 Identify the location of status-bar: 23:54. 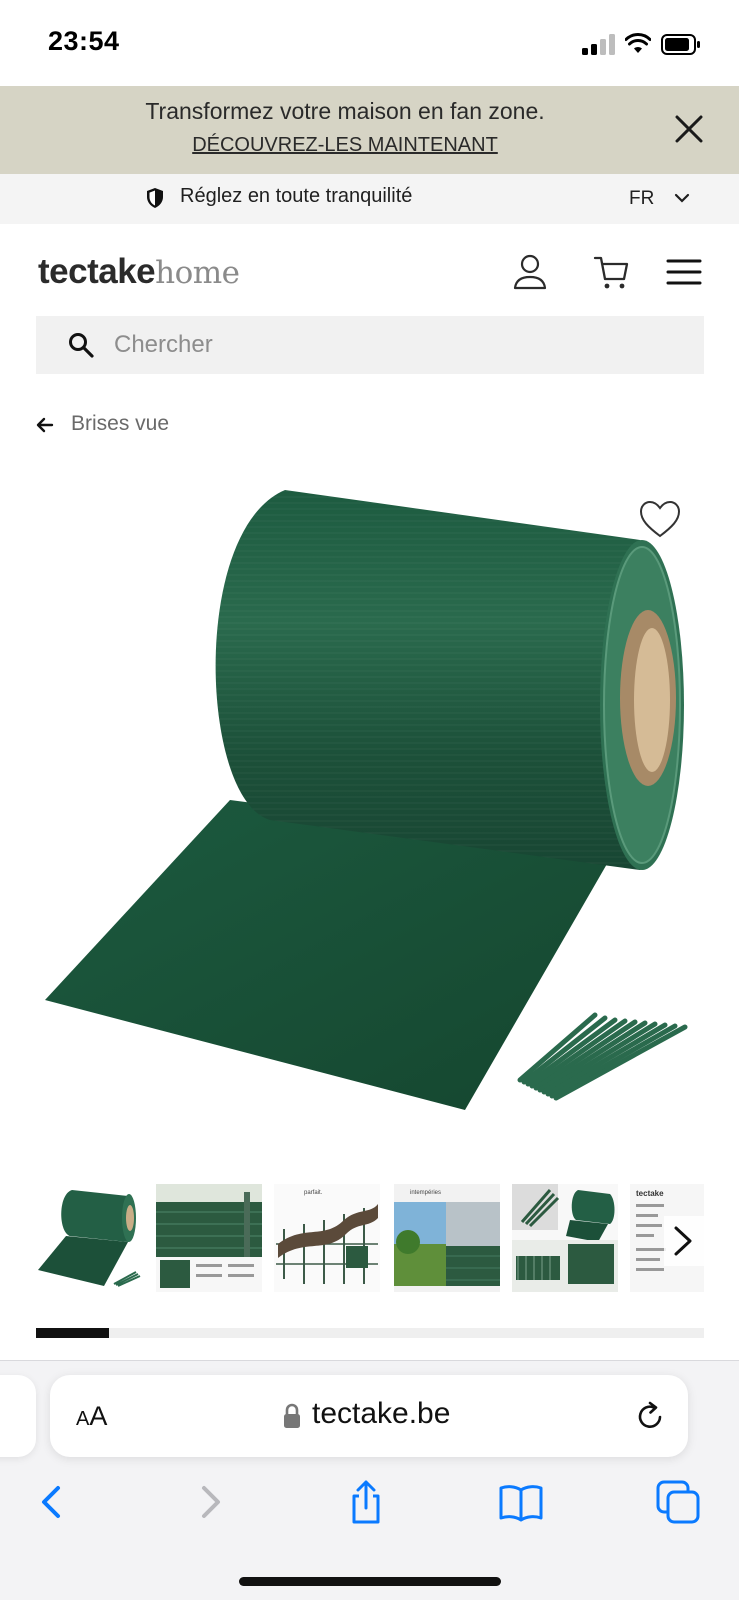
(369, 43).